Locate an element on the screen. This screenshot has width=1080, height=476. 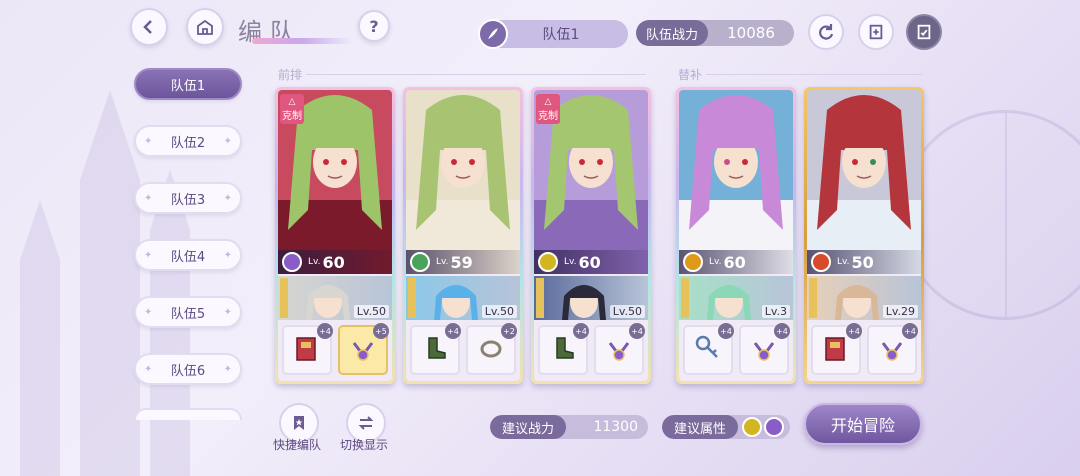
equipment-row: +4 +5 is located at coordinates (335, 349).